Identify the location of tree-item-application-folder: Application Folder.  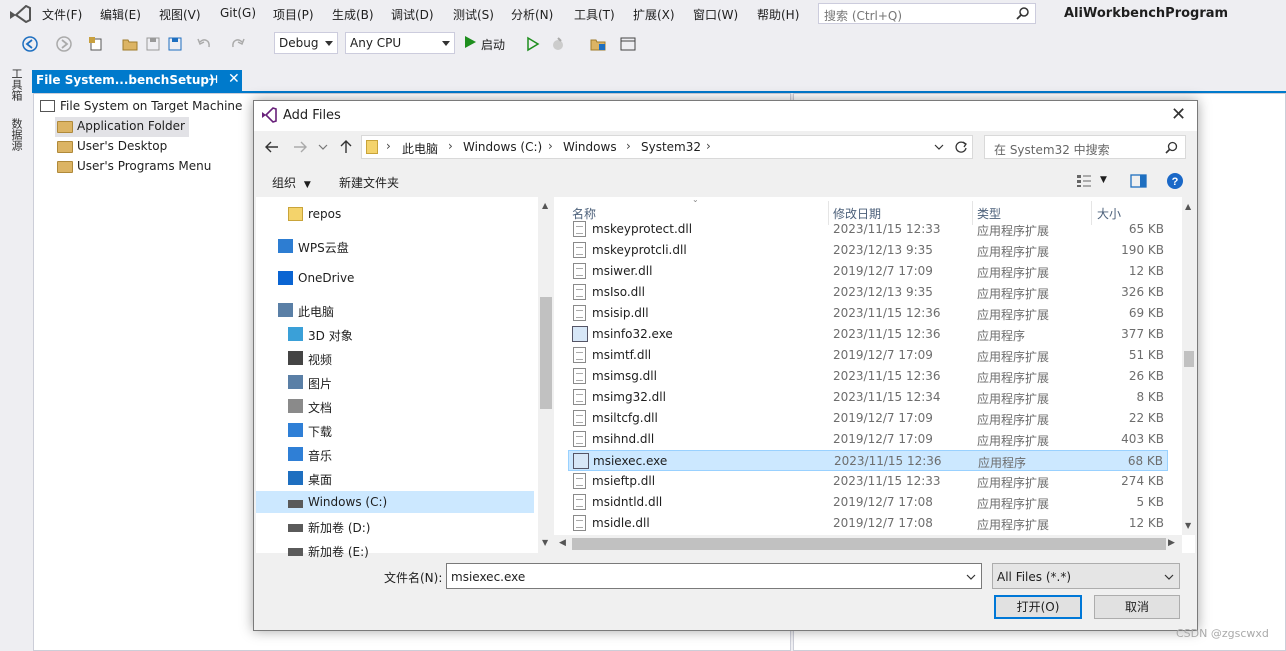
(122, 127).